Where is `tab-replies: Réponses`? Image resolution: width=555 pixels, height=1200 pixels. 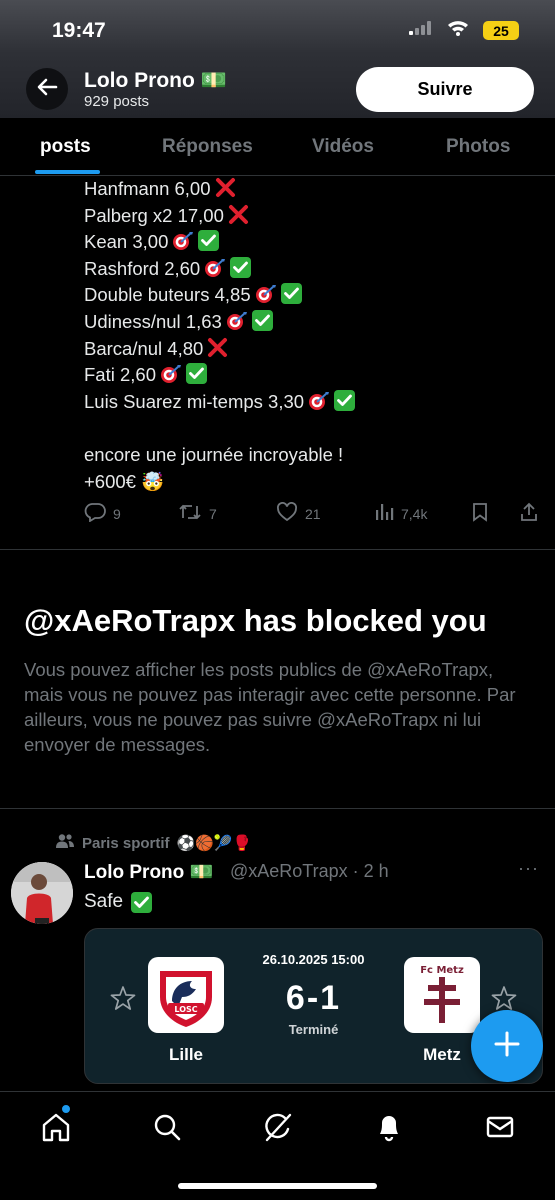 tab-replies: Réponses is located at coordinates (207, 147).